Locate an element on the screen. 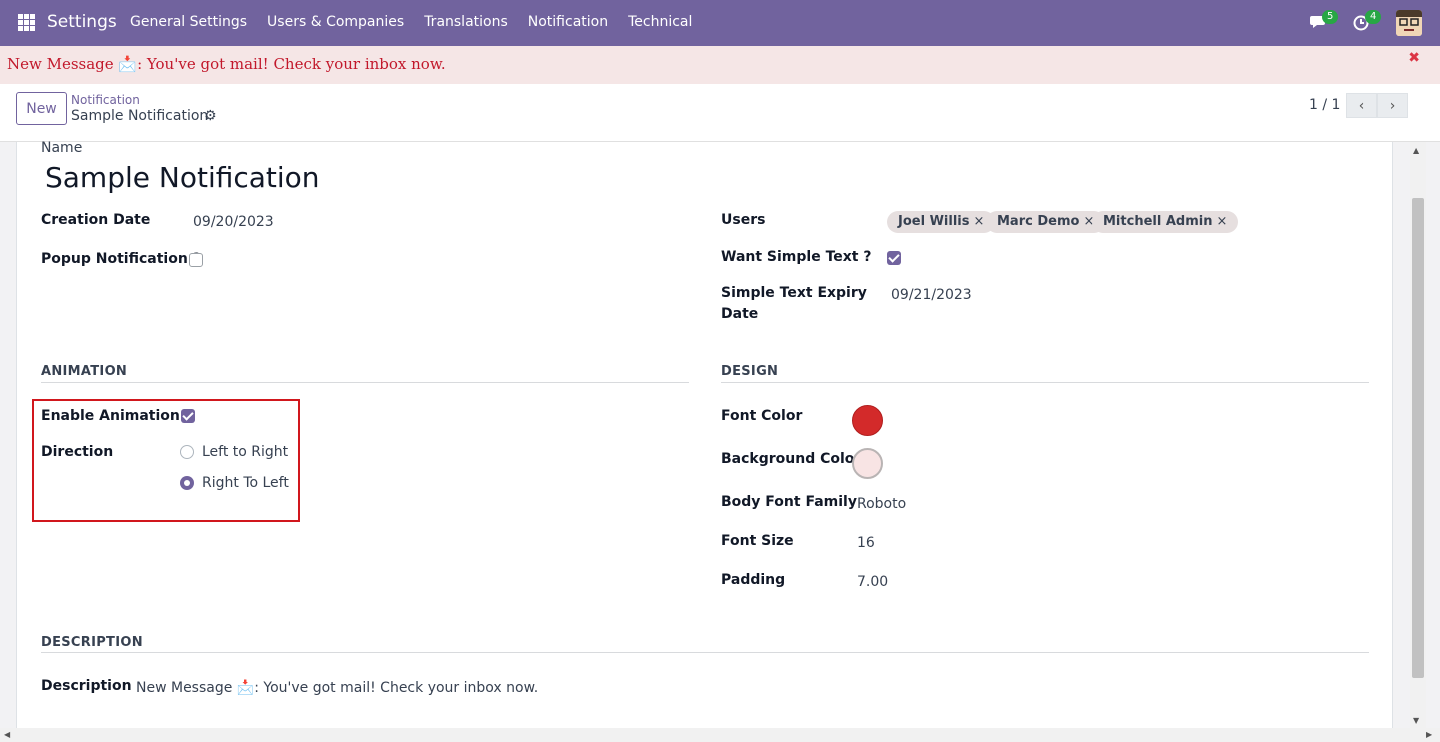 Image resolution: width=1440 pixels, height=742 pixels. user-tag: Marc Demo × is located at coordinates (1046, 222).